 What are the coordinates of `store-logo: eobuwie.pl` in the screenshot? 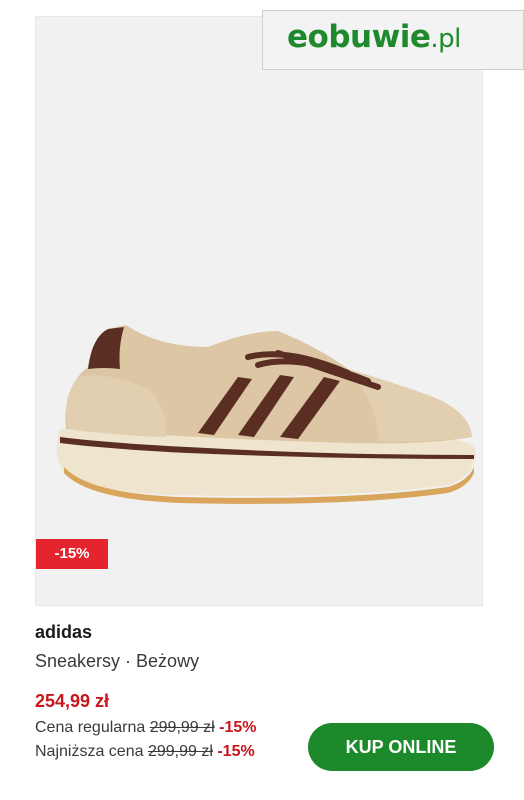 It's located at (393, 40).